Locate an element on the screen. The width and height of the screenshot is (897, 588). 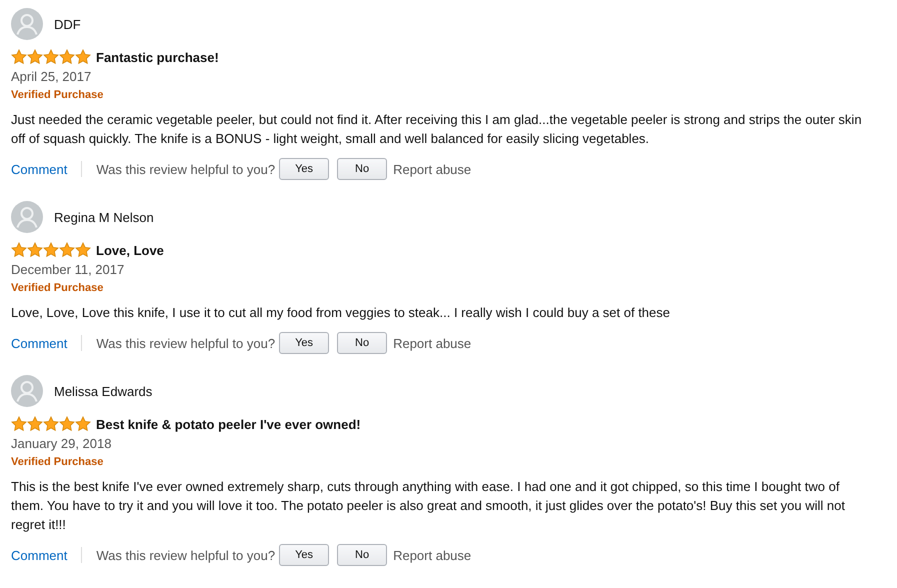
review-text: Just needed the ceramic vegetable peeler, but could not find it. After receiving this I am glad...the vegetable peeler is strong and strips the outer skin off of squash quickly. The knife is a BONUS - light weight, small and well balanced for easily slicing vegetables. is located at coordinates (437, 129).